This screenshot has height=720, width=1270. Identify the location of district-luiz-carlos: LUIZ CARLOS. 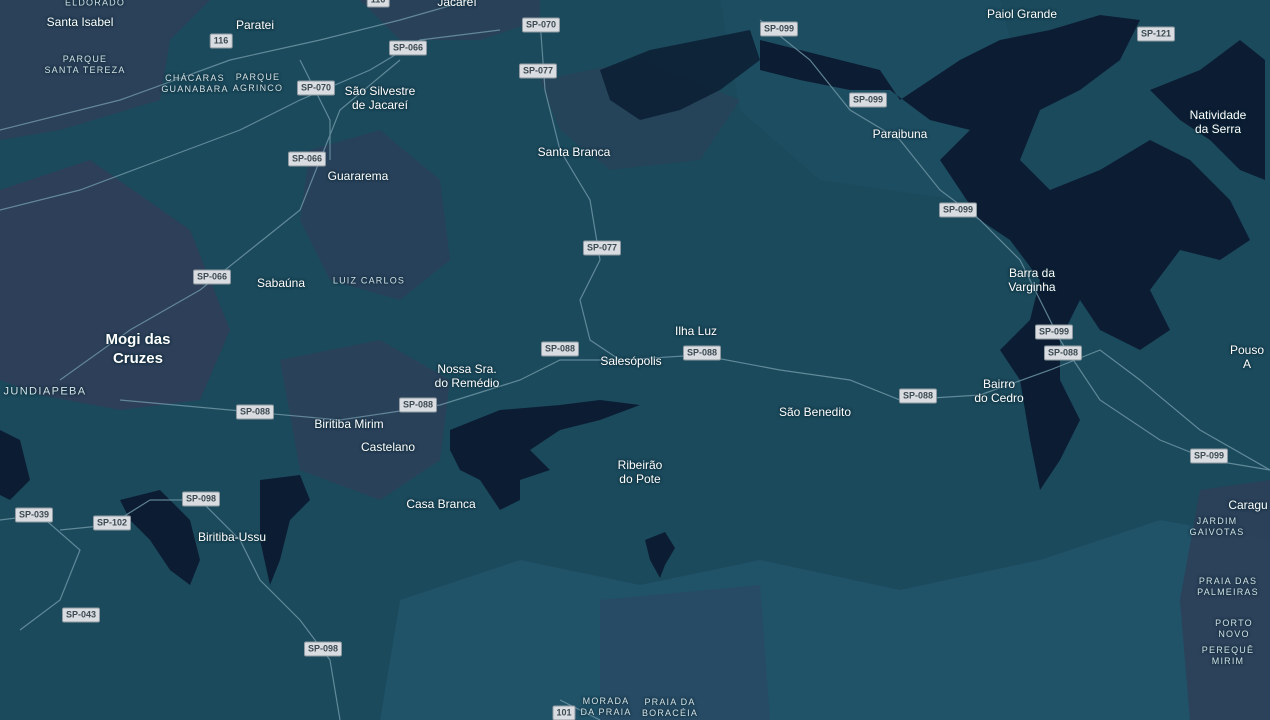
(369, 280).